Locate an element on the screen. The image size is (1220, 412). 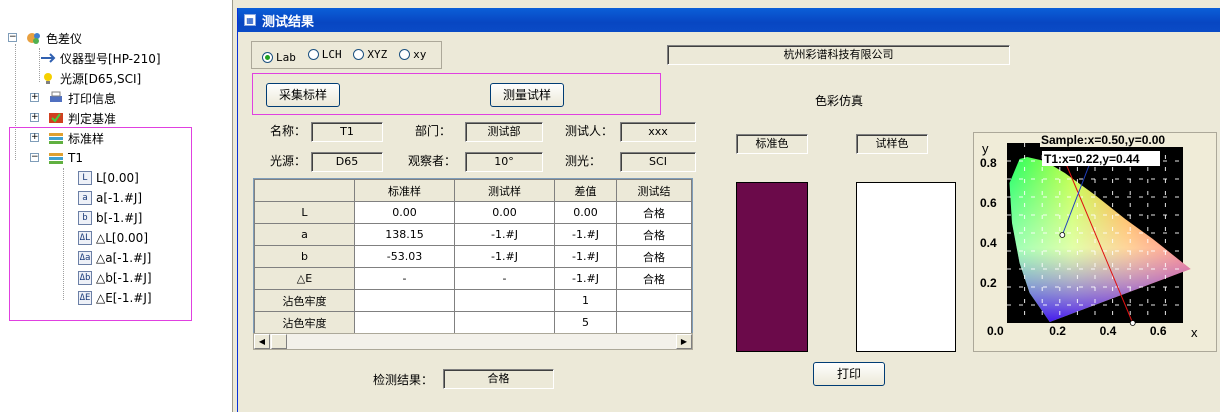
light-field: D65 is located at coordinates (347, 162).